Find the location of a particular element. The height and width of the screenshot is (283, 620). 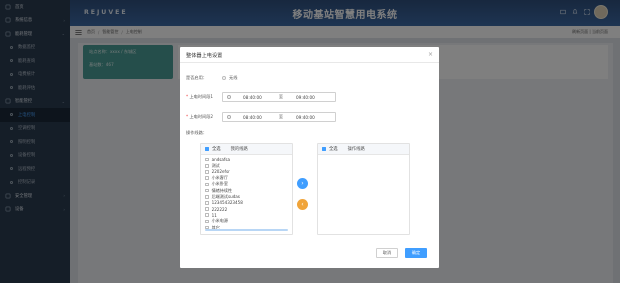

dialog-divider is located at coordinates (309, 62).